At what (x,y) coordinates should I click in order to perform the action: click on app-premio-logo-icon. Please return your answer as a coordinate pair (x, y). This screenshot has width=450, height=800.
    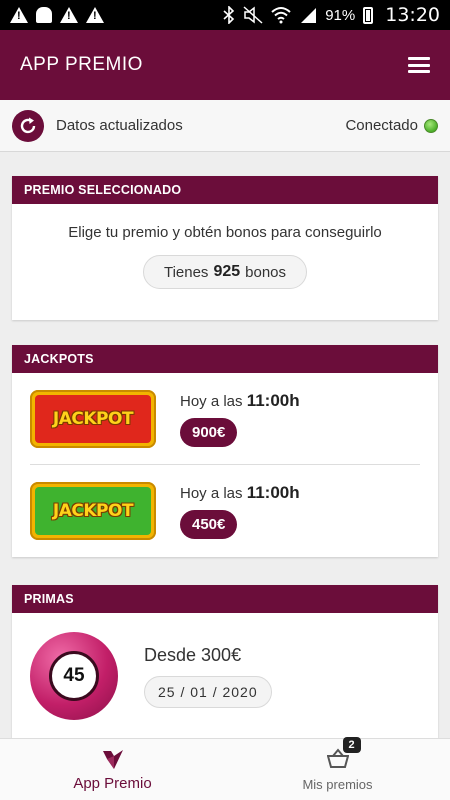
    Looking at the image, I should click on (112, 759).